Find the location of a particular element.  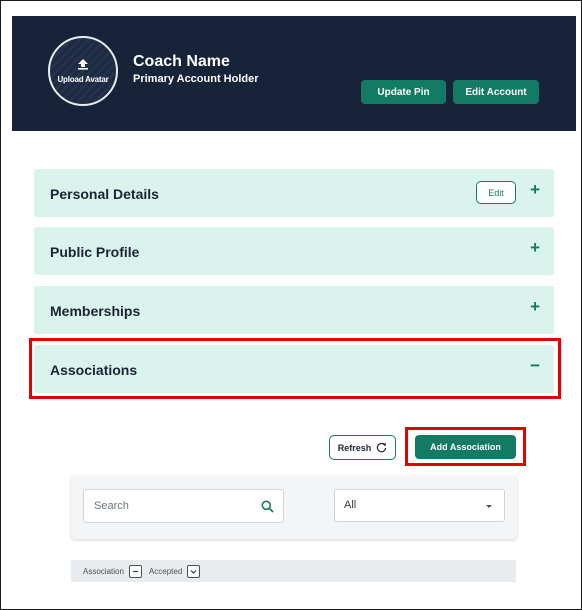

search-placeholder: Search is located at coordinates (111, 506).